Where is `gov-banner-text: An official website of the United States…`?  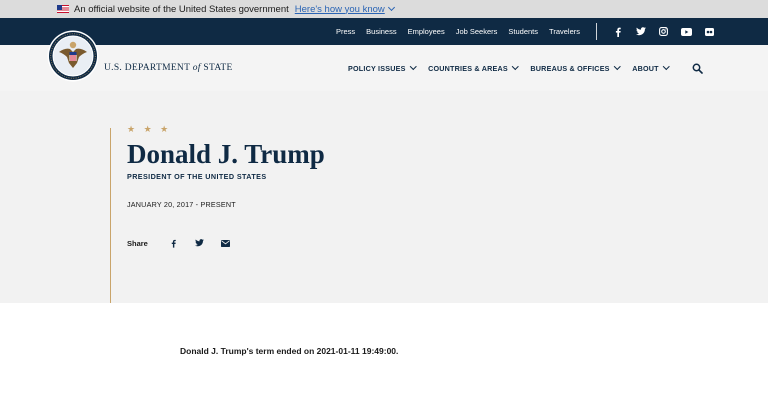
gov-banner-text: An official website of the United States… is located at coordinates (181, 9).